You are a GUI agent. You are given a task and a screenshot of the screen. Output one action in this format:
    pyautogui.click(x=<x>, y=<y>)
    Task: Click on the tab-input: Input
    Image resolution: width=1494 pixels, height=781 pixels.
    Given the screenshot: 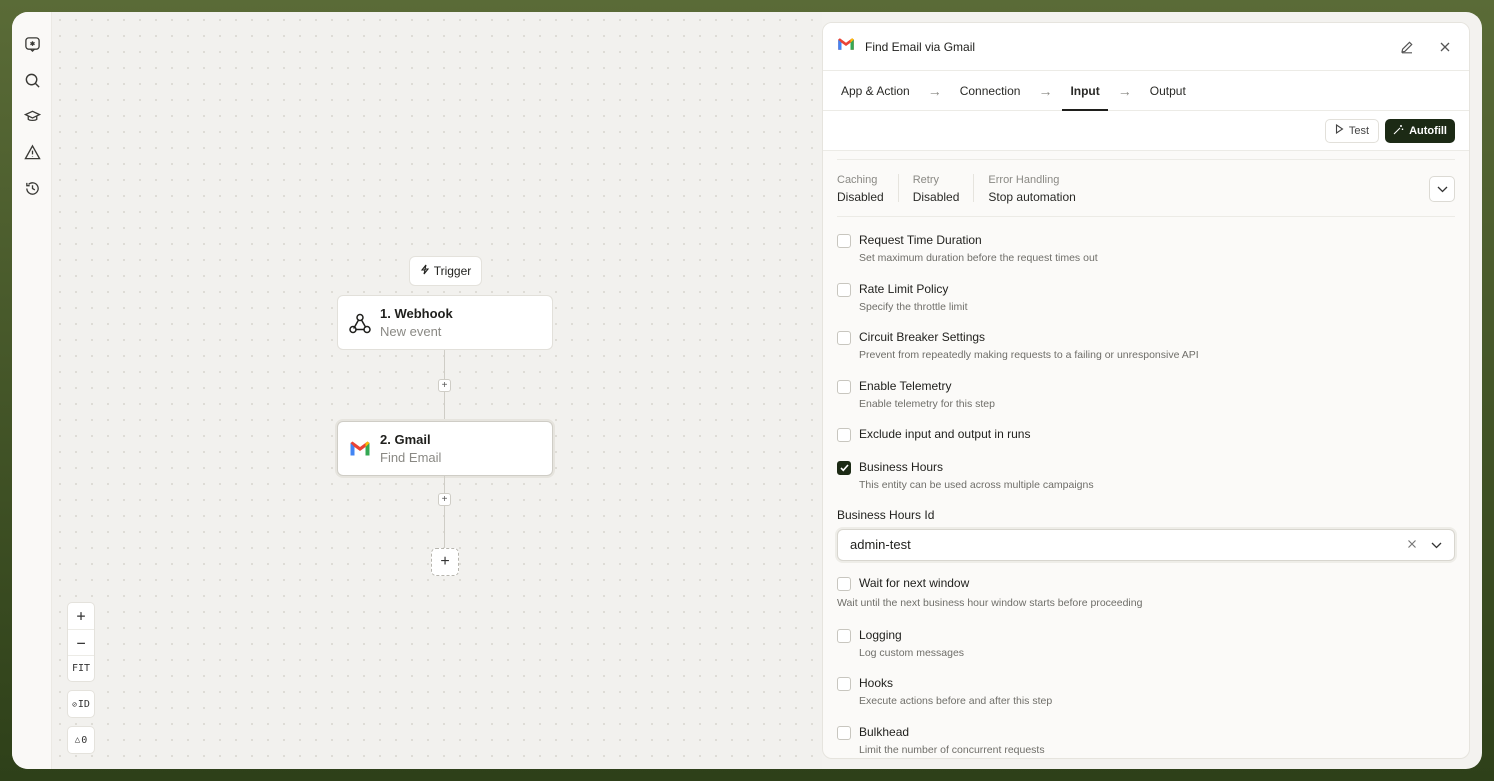 What is the action you would take?
    pyautogui.click(x=1085, y=91)
    